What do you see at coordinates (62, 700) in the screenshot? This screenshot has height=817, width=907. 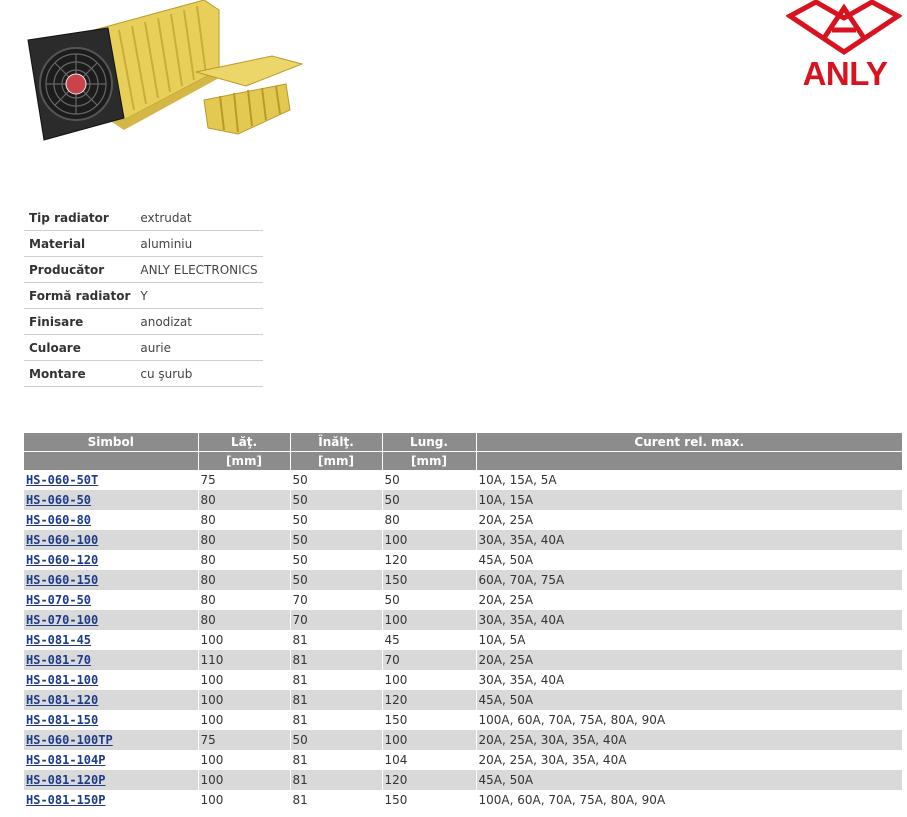 I see `product-link: HS-081-120` at bounding box center [62, 700].